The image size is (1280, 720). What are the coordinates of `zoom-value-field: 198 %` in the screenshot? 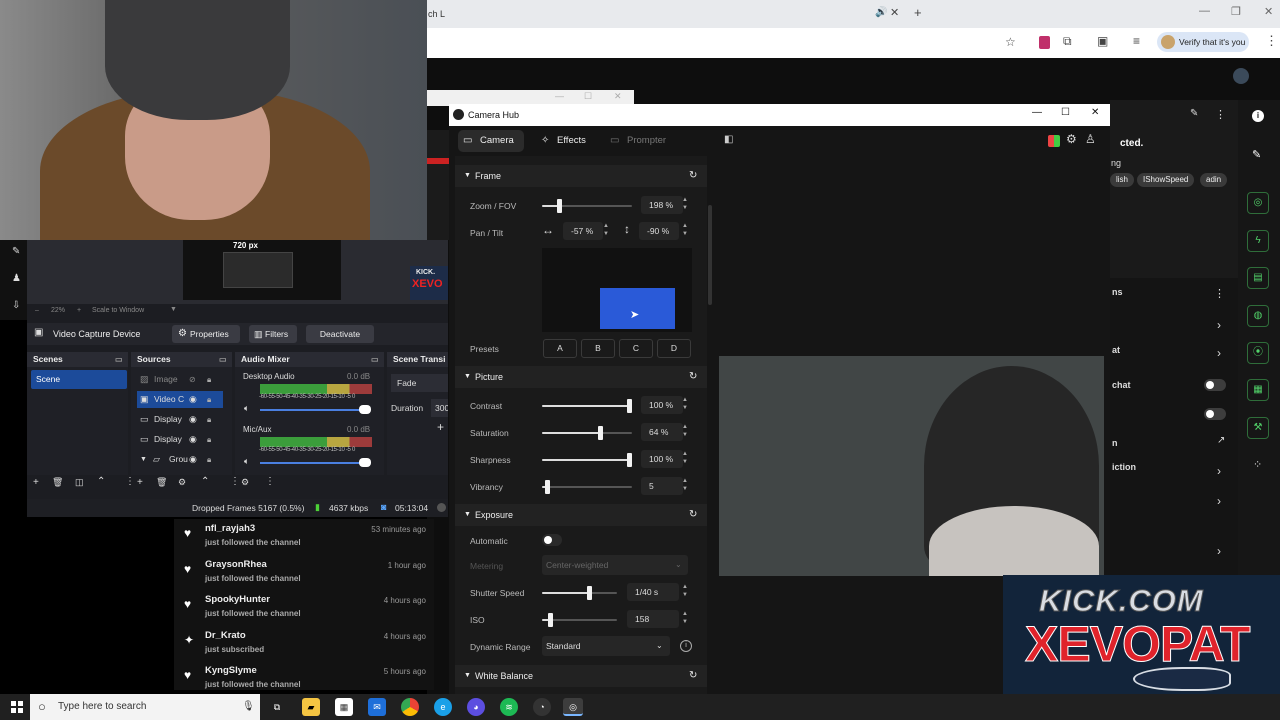 It's located at (662, 205).